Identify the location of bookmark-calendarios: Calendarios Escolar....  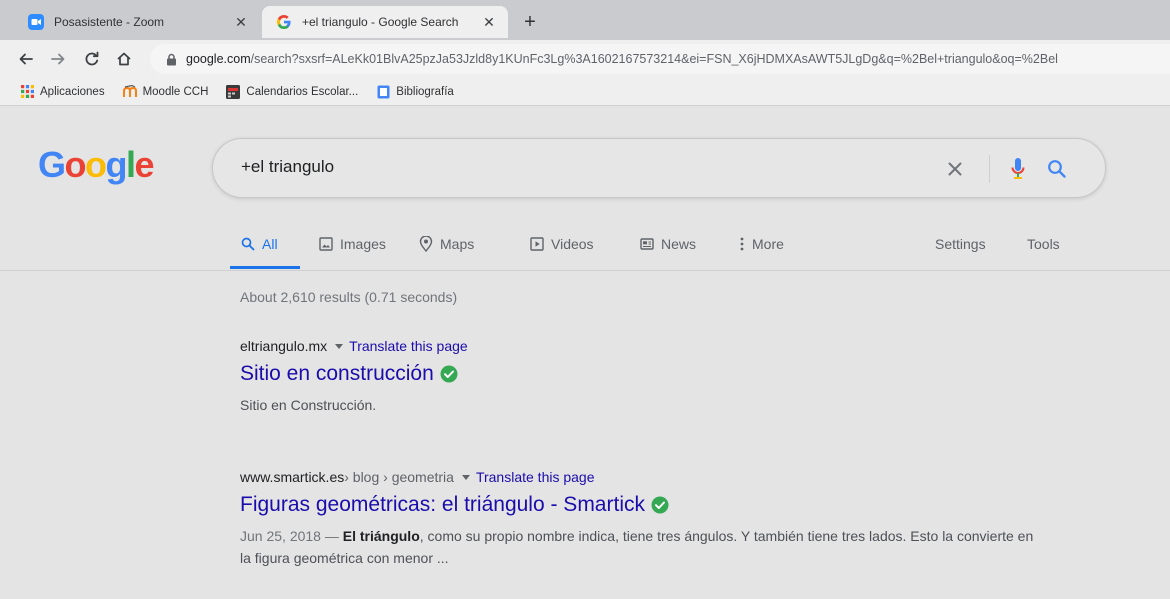
(292, 91).